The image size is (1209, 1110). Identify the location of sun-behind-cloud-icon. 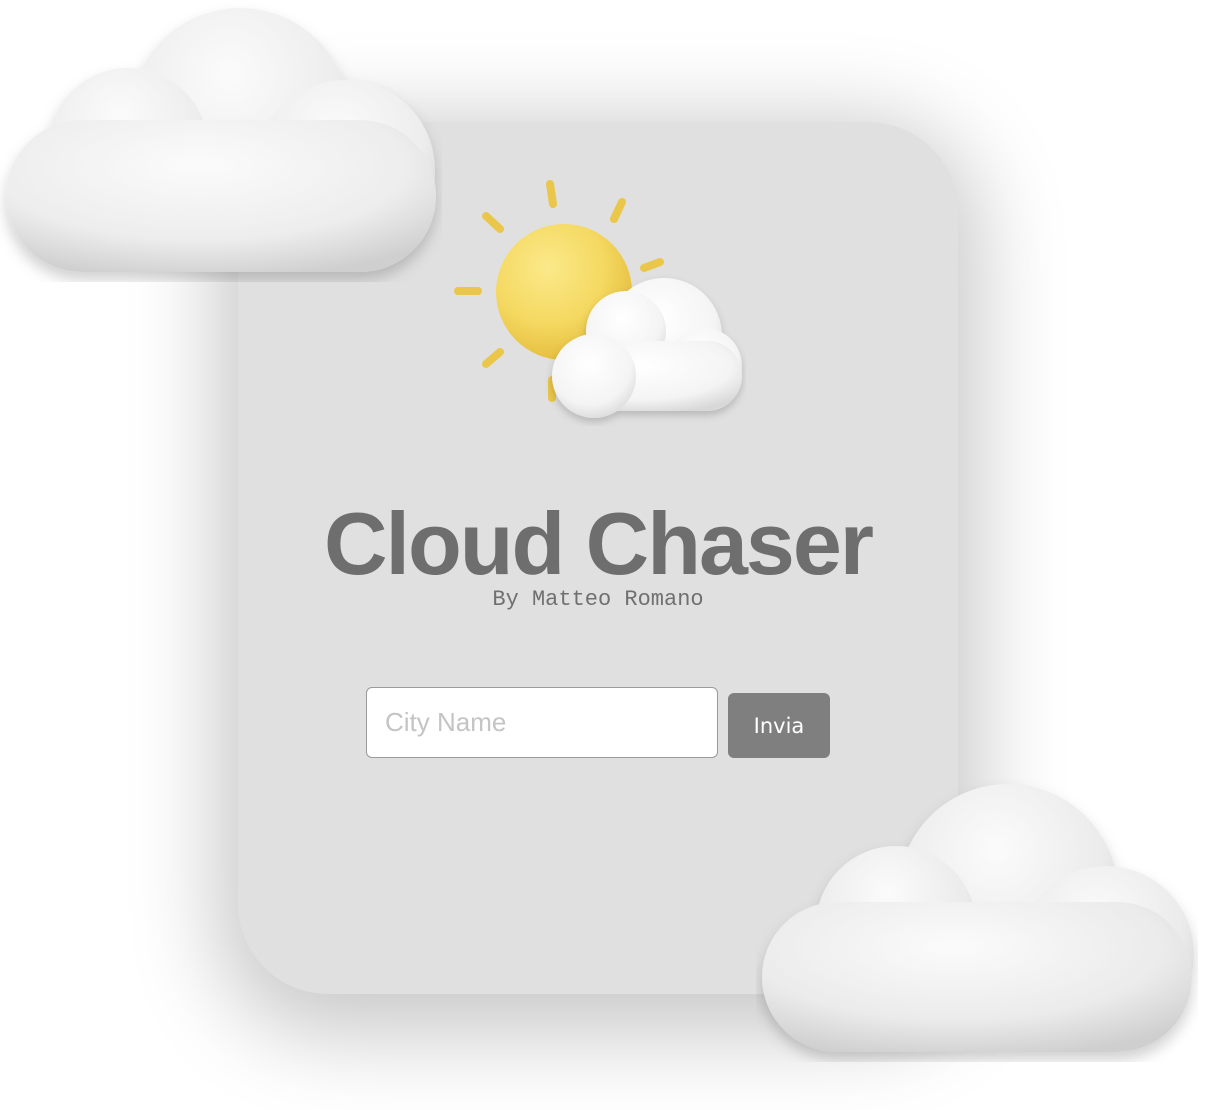
(598, 299).